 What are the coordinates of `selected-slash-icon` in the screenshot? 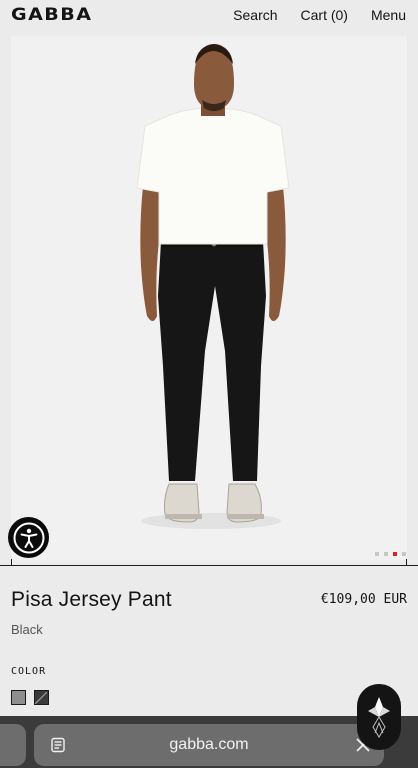 It's located at (41, 698).